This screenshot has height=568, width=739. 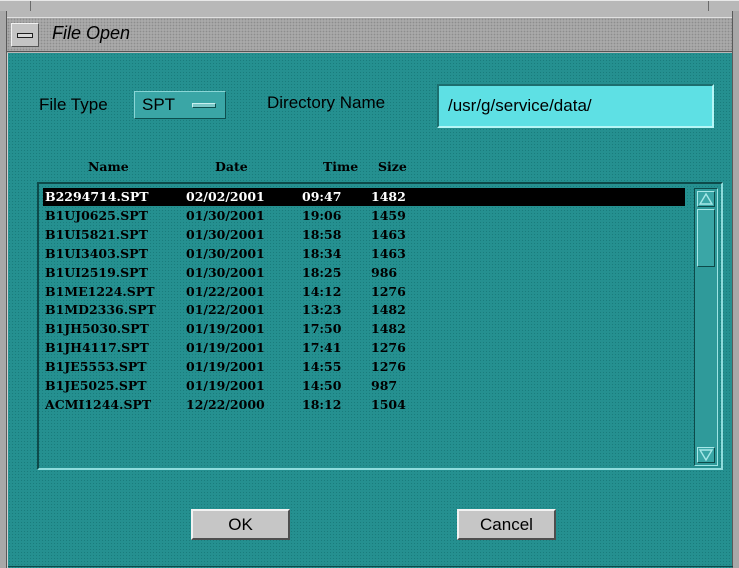 What do you see at coordinates (225, 404) in the screenshot?
I see `file-date-cell: 12/22/2000` at bounding box center [225, 404].